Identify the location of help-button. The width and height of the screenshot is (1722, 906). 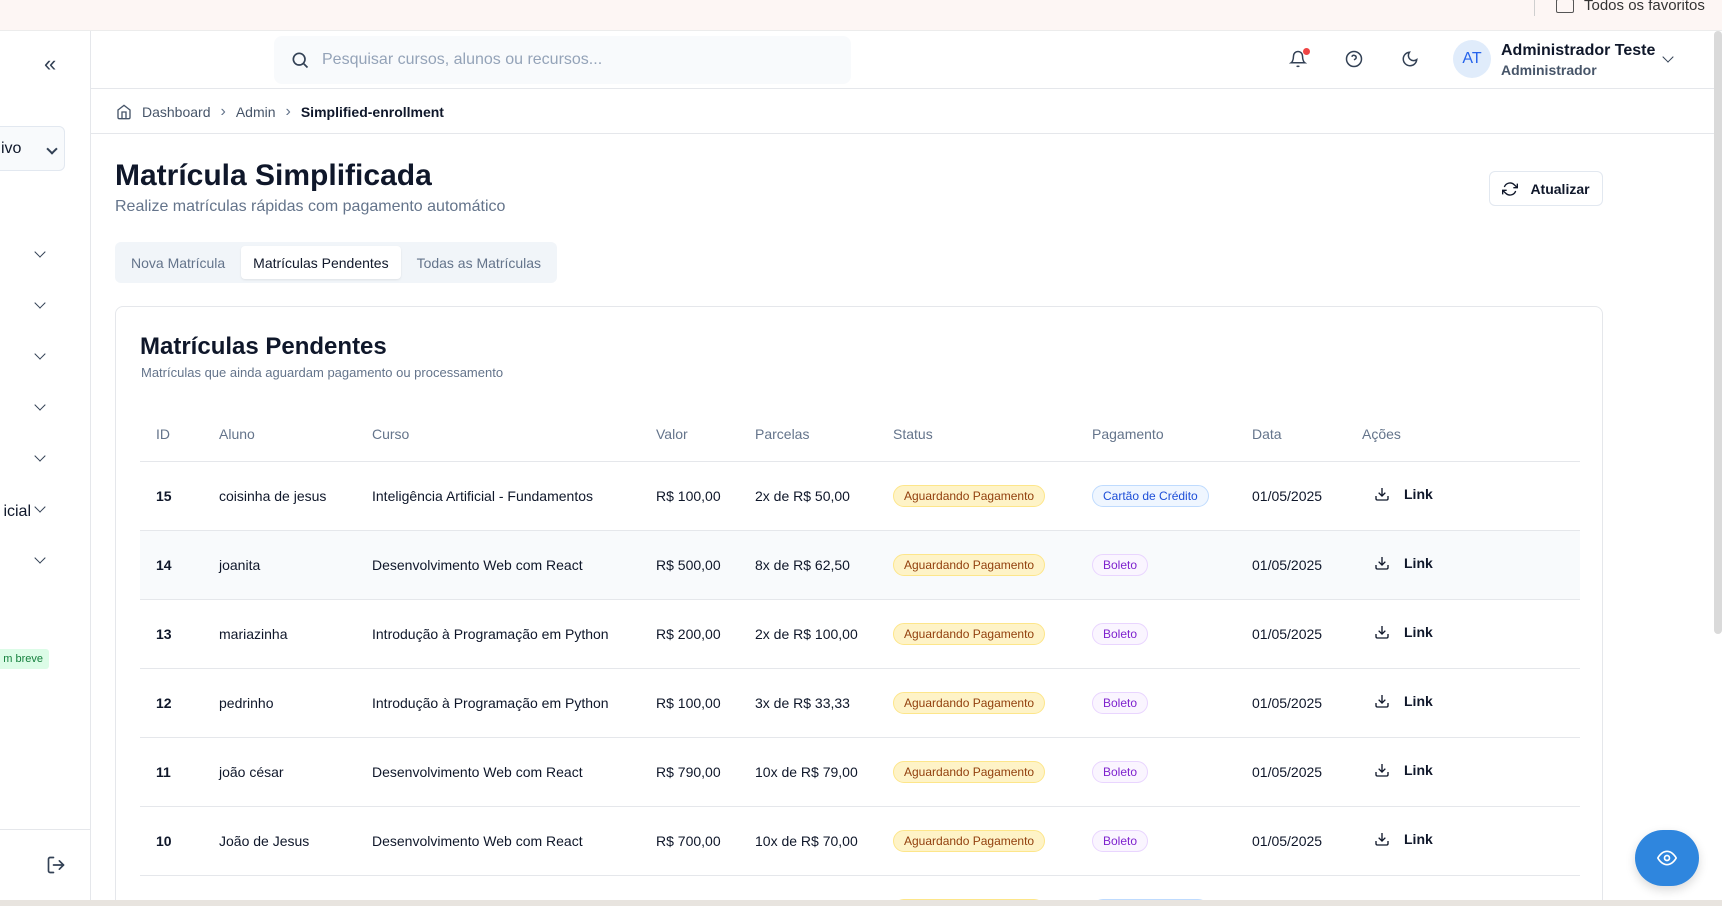
(1355, 60).